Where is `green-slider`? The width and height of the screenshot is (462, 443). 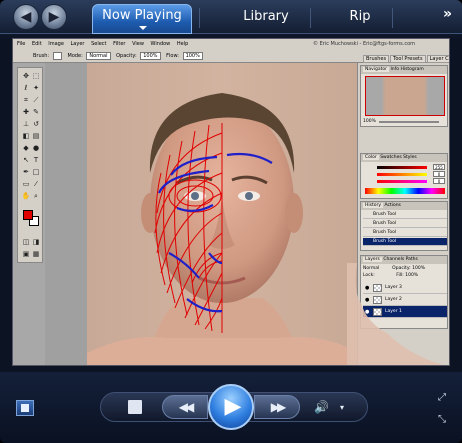
green-slider is located at coordinates (402, 174).